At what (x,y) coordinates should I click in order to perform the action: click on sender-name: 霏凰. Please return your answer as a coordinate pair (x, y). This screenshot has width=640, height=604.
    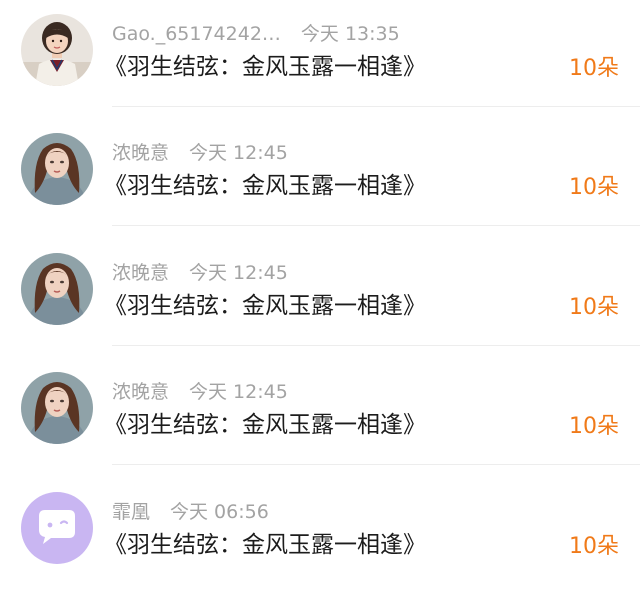
    Looking at the image, I should click on (131, 512).